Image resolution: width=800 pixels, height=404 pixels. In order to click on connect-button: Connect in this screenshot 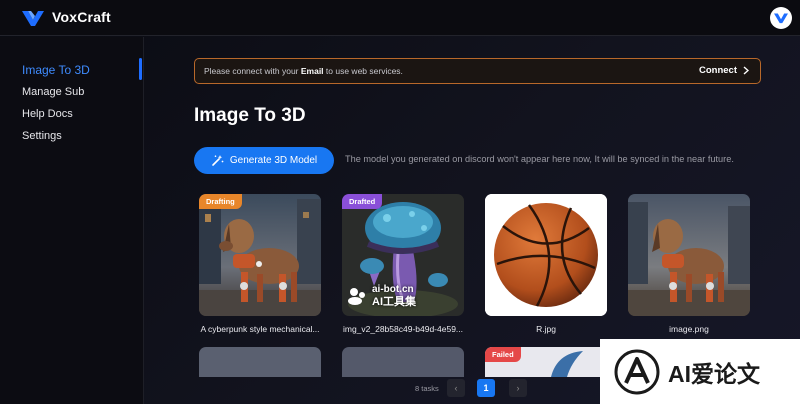, I will do `click(724, 70)`.